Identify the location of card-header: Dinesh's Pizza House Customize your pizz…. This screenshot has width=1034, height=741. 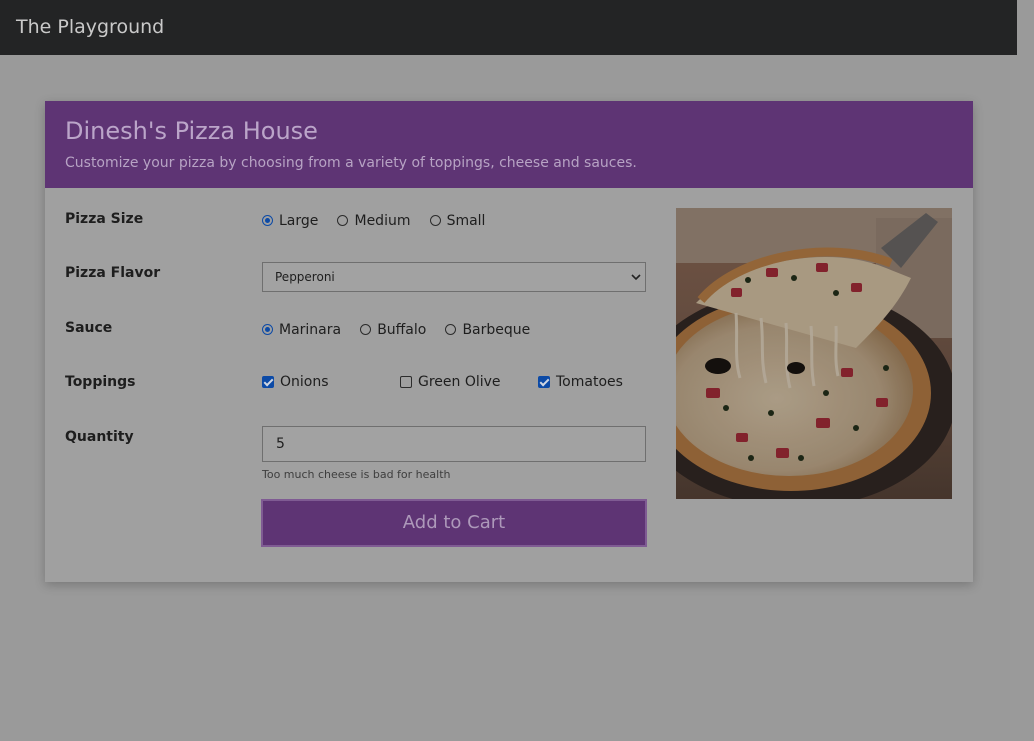
(509, 144).